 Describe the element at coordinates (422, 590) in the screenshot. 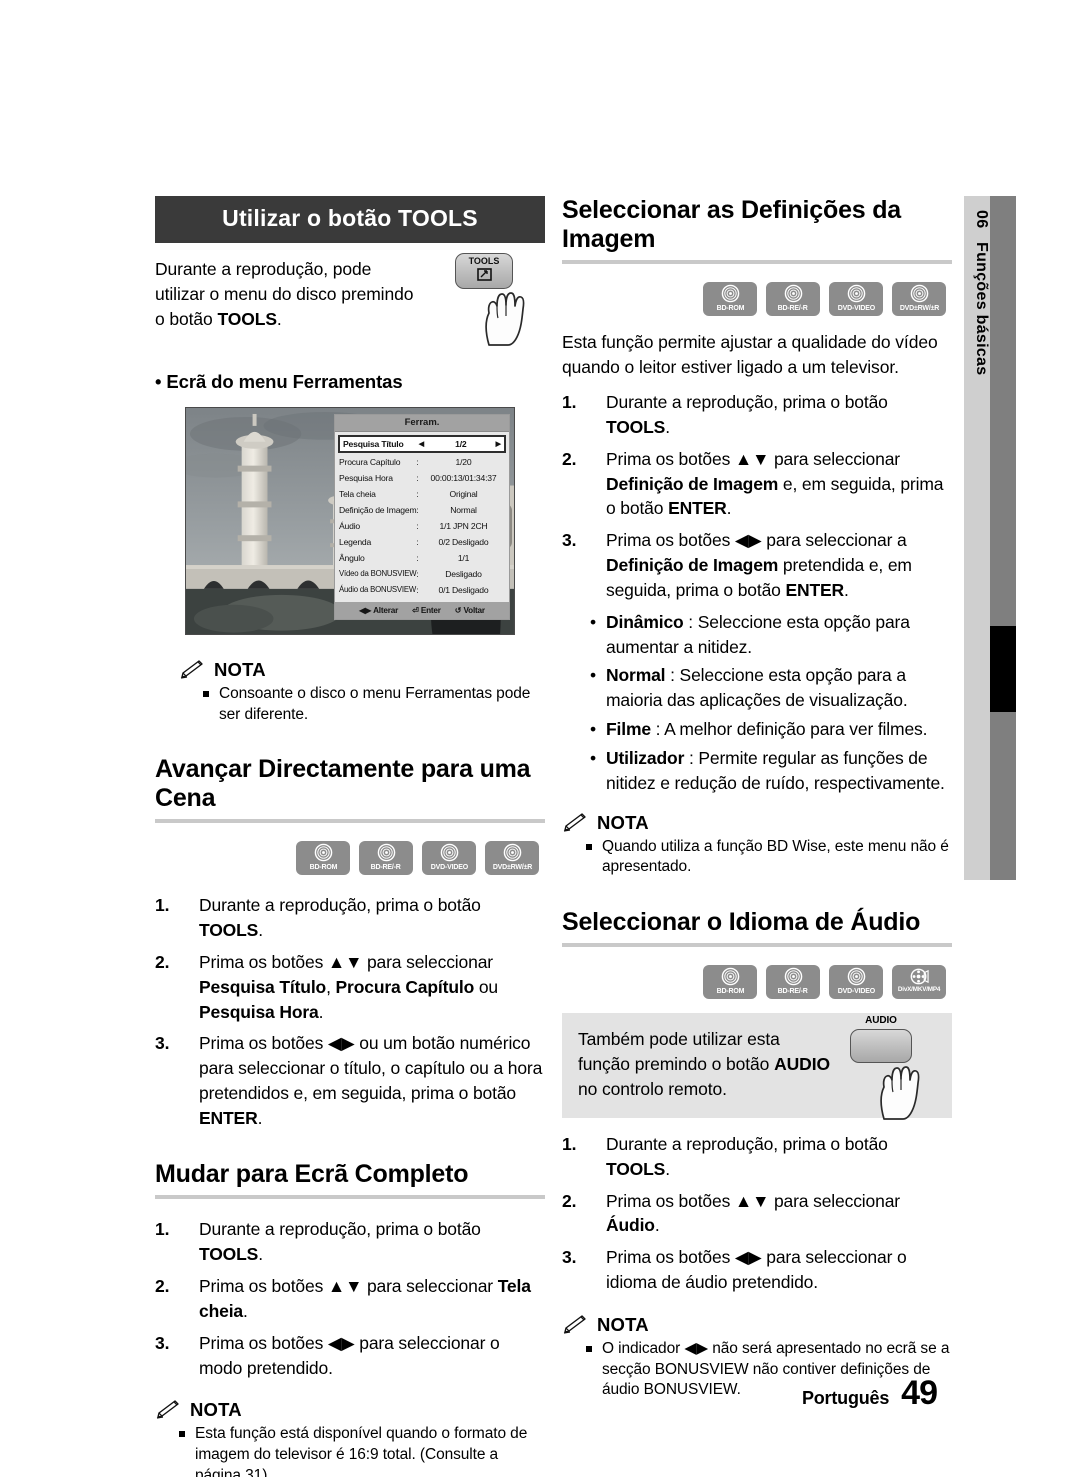

I see `menu-row-audio-bonusview: Áudio da BONUSVIEW : 0/1 Desligado` at that location.